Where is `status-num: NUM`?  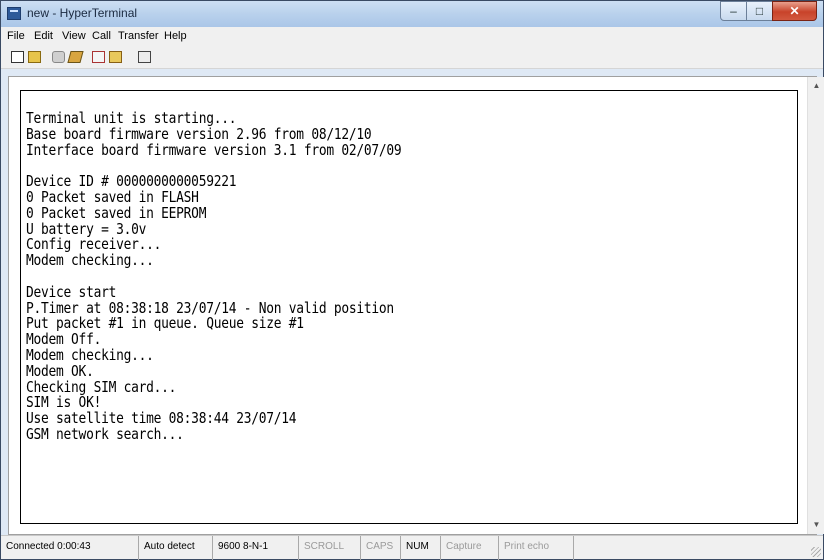 status-num: NUM is located at coordinates (421, 548).